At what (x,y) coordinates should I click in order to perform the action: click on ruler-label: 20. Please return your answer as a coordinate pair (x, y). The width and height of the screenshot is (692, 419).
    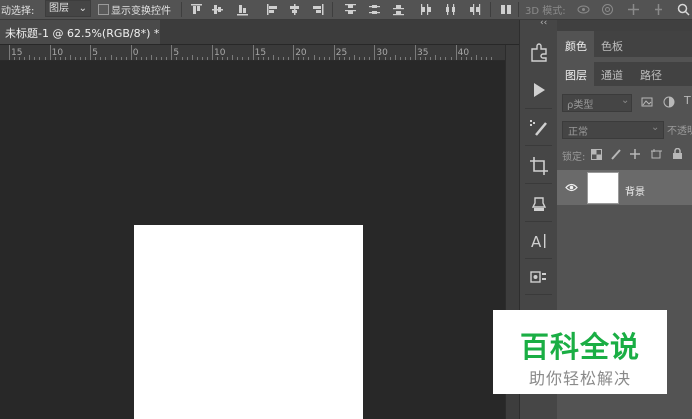
    Looking at the image, I should click on (301, 53).